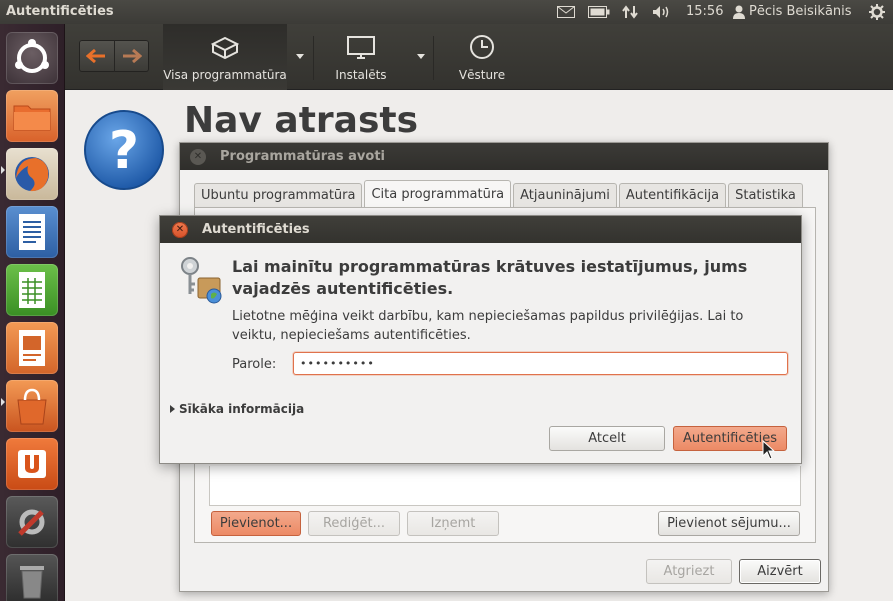 Image resolution: width=893 pixels, height=601 pixels. What do you see at coordinates (172, 409) in the screenshot?
I see `expander-triangle-icon` at bounding box center [172, 409].